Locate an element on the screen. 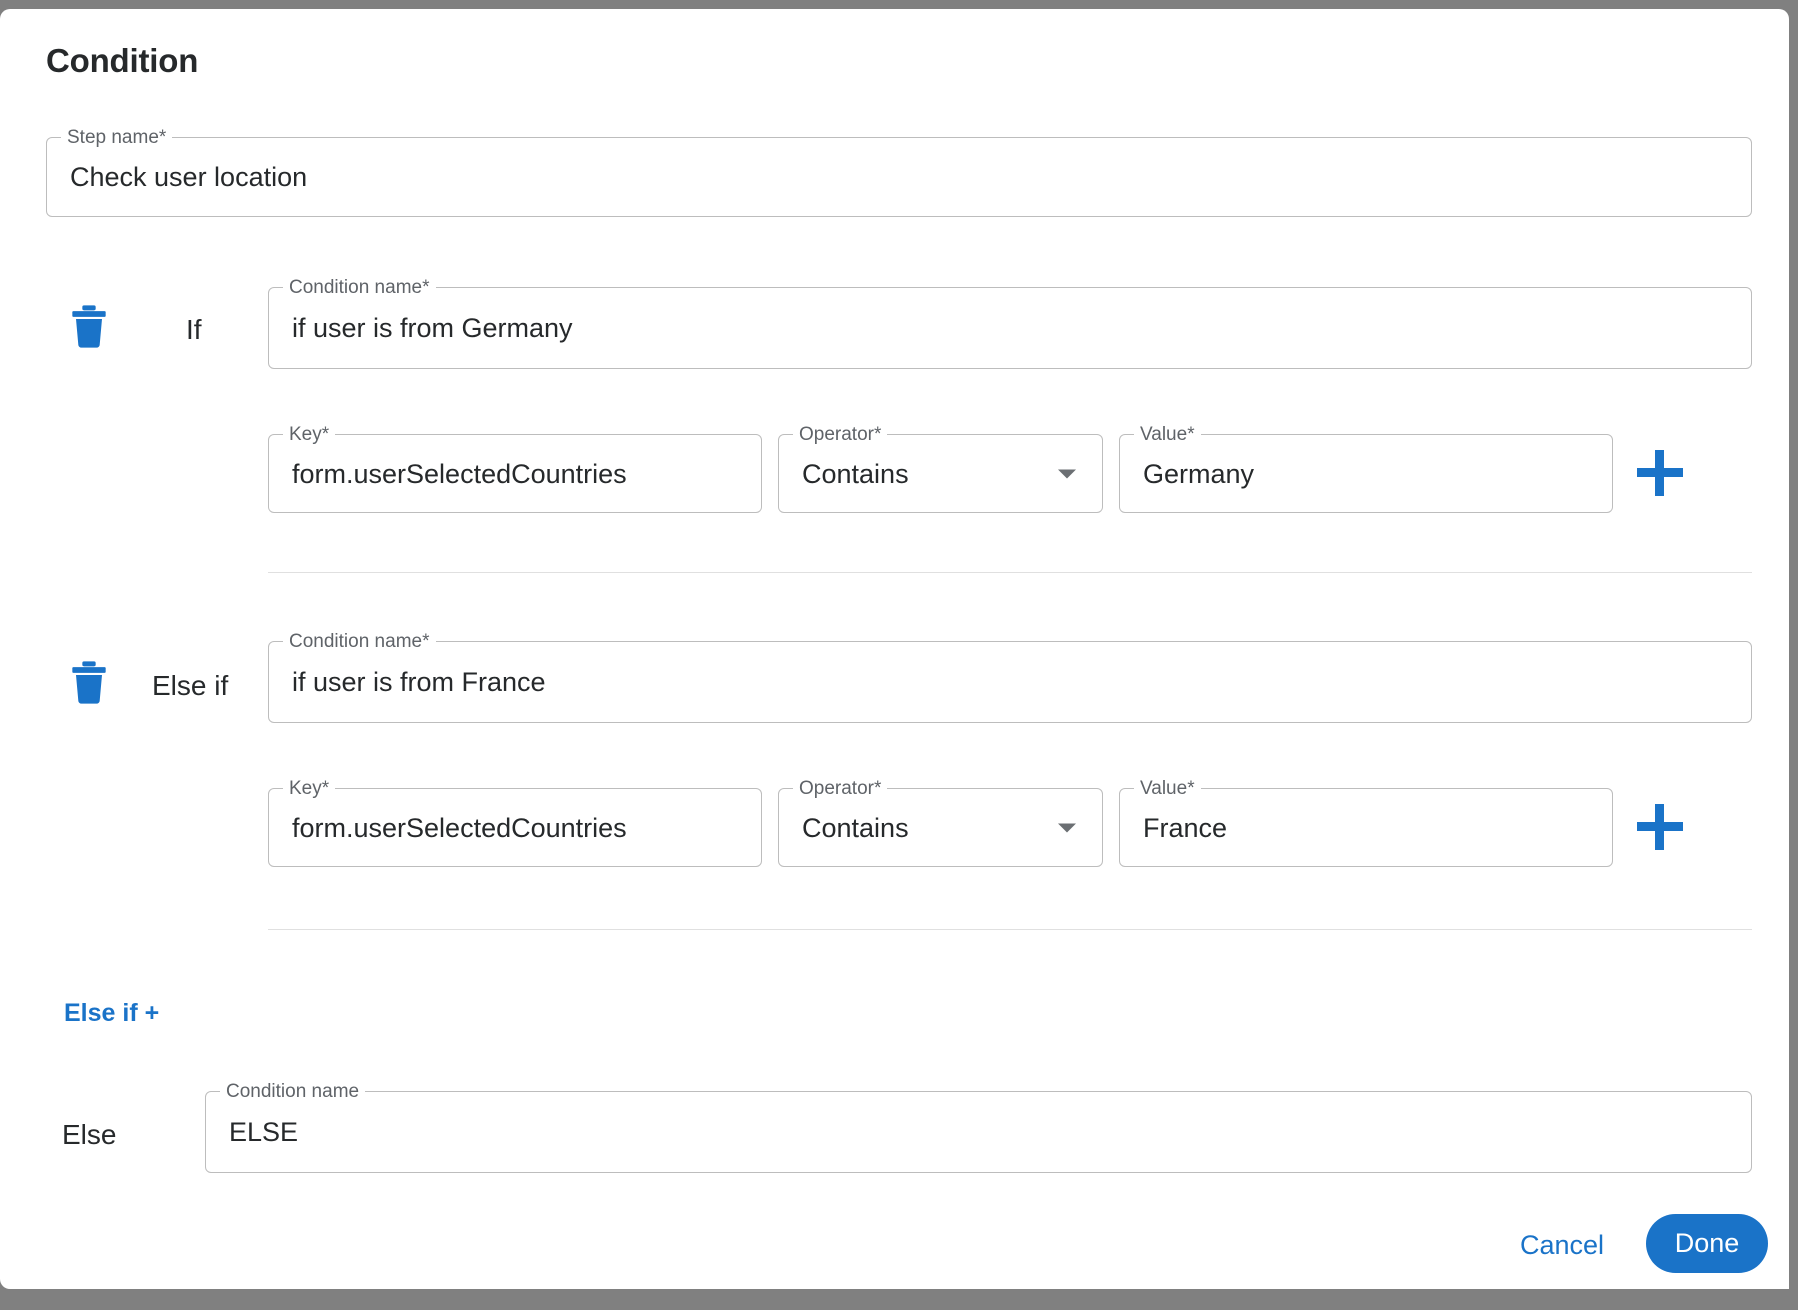  value-field-2: Value* France is located at coordinates (1366, 822).